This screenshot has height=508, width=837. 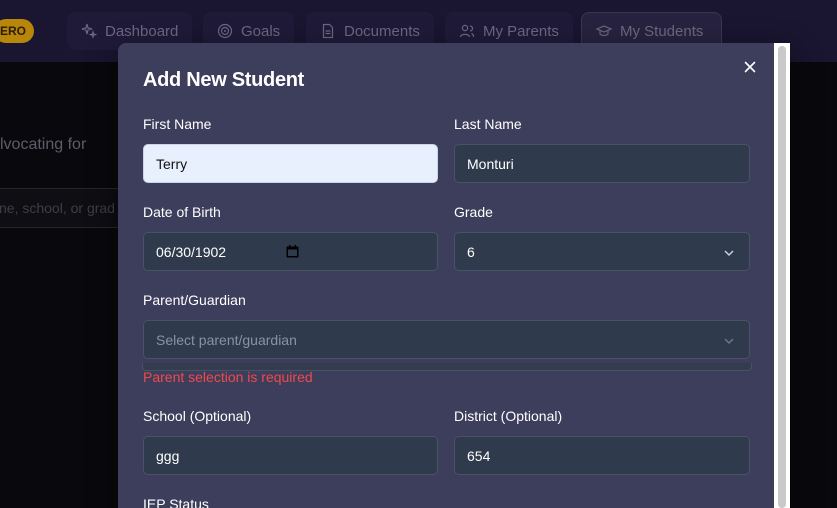 I want to click on district-label: District (Optional), so click(x=508, y=416).